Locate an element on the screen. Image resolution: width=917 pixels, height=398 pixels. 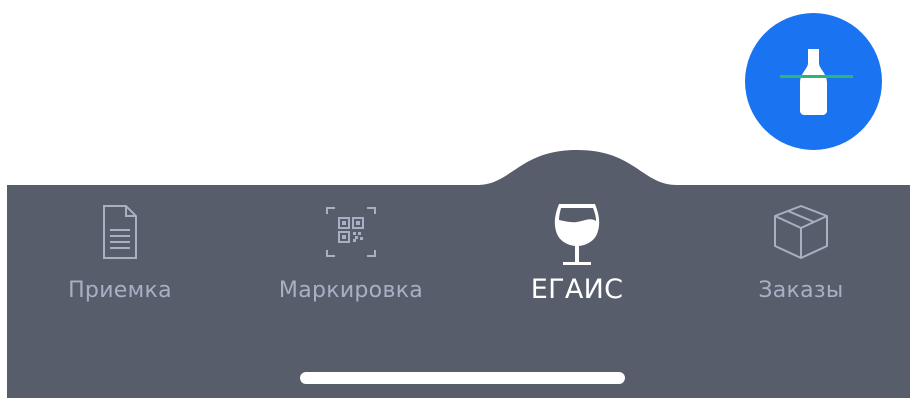
tab-markirovka-label: Маркировка is located at coordinates (351, 290).